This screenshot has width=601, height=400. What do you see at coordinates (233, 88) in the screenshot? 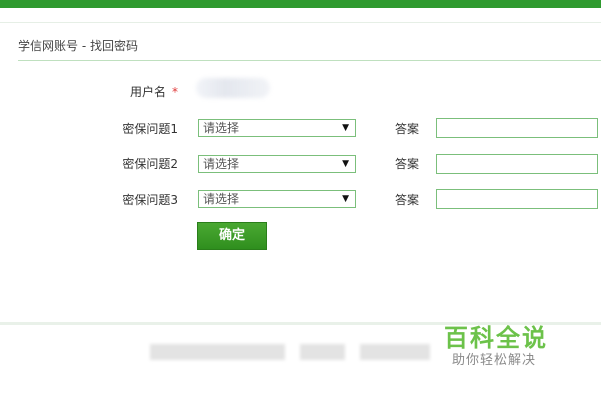
I see `username-value-masked` at bounding box center [233, 88].